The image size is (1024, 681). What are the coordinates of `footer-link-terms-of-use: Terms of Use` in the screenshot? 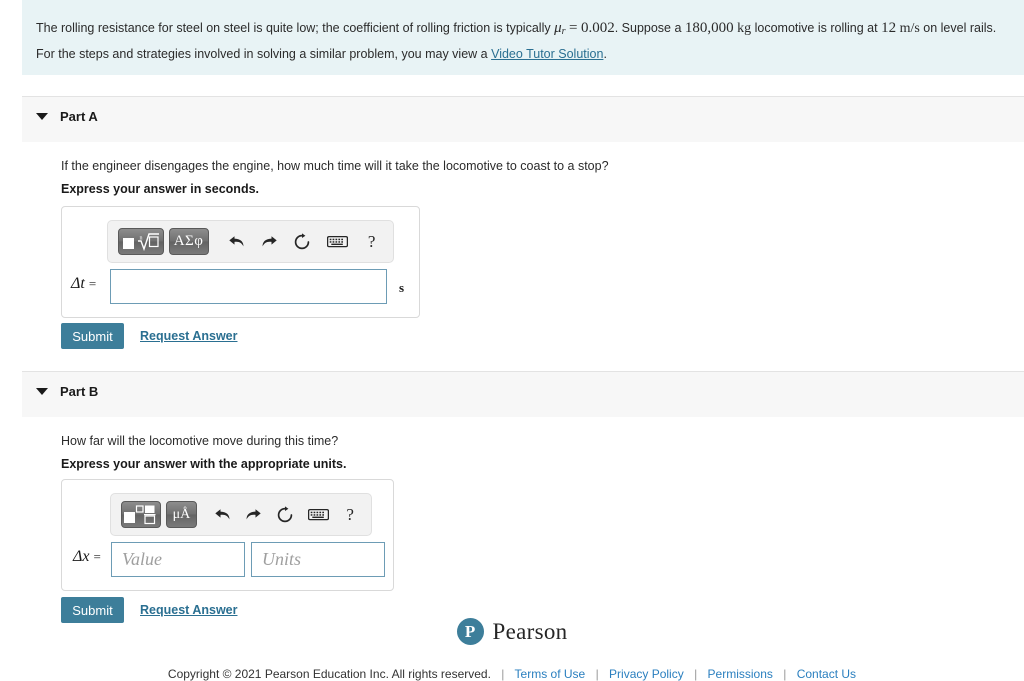 It's located at (550, 674).